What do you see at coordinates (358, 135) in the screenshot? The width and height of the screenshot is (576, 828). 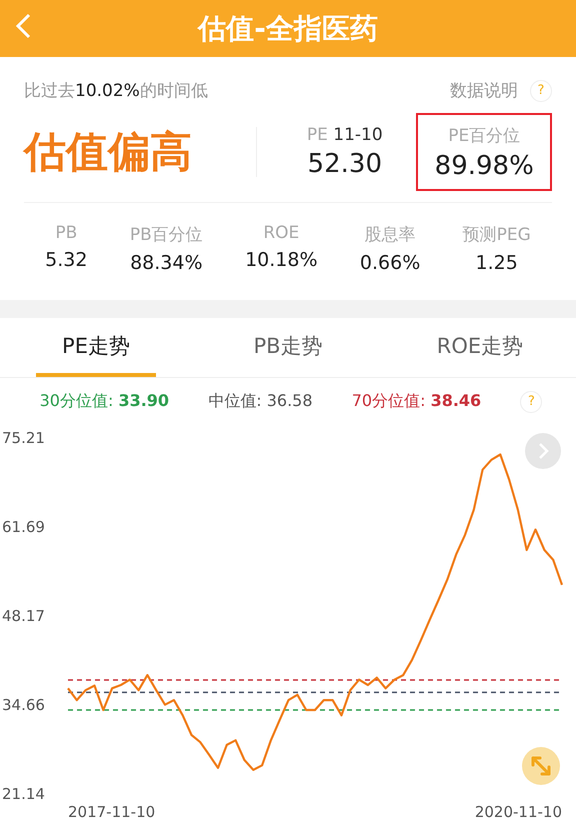 I see `pe-date: 11-10` at bounding box center [358, 135].